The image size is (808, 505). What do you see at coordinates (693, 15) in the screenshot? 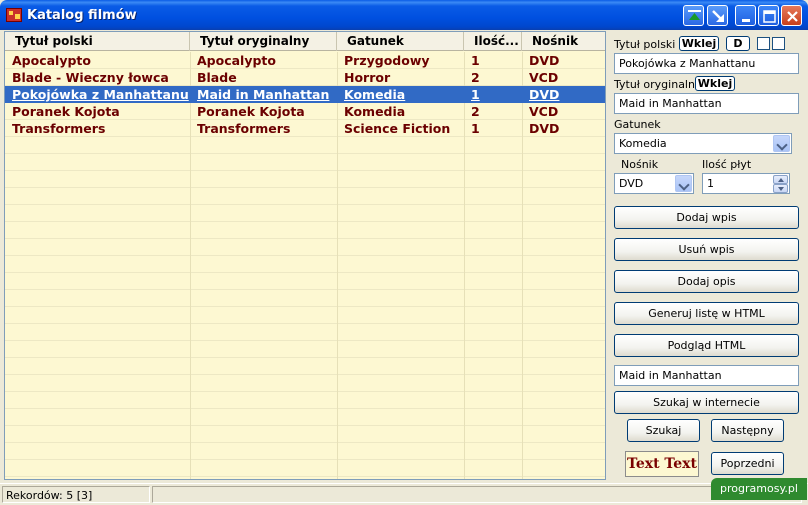
I see `stay-on-top-button` at bounding box center [693, 15].